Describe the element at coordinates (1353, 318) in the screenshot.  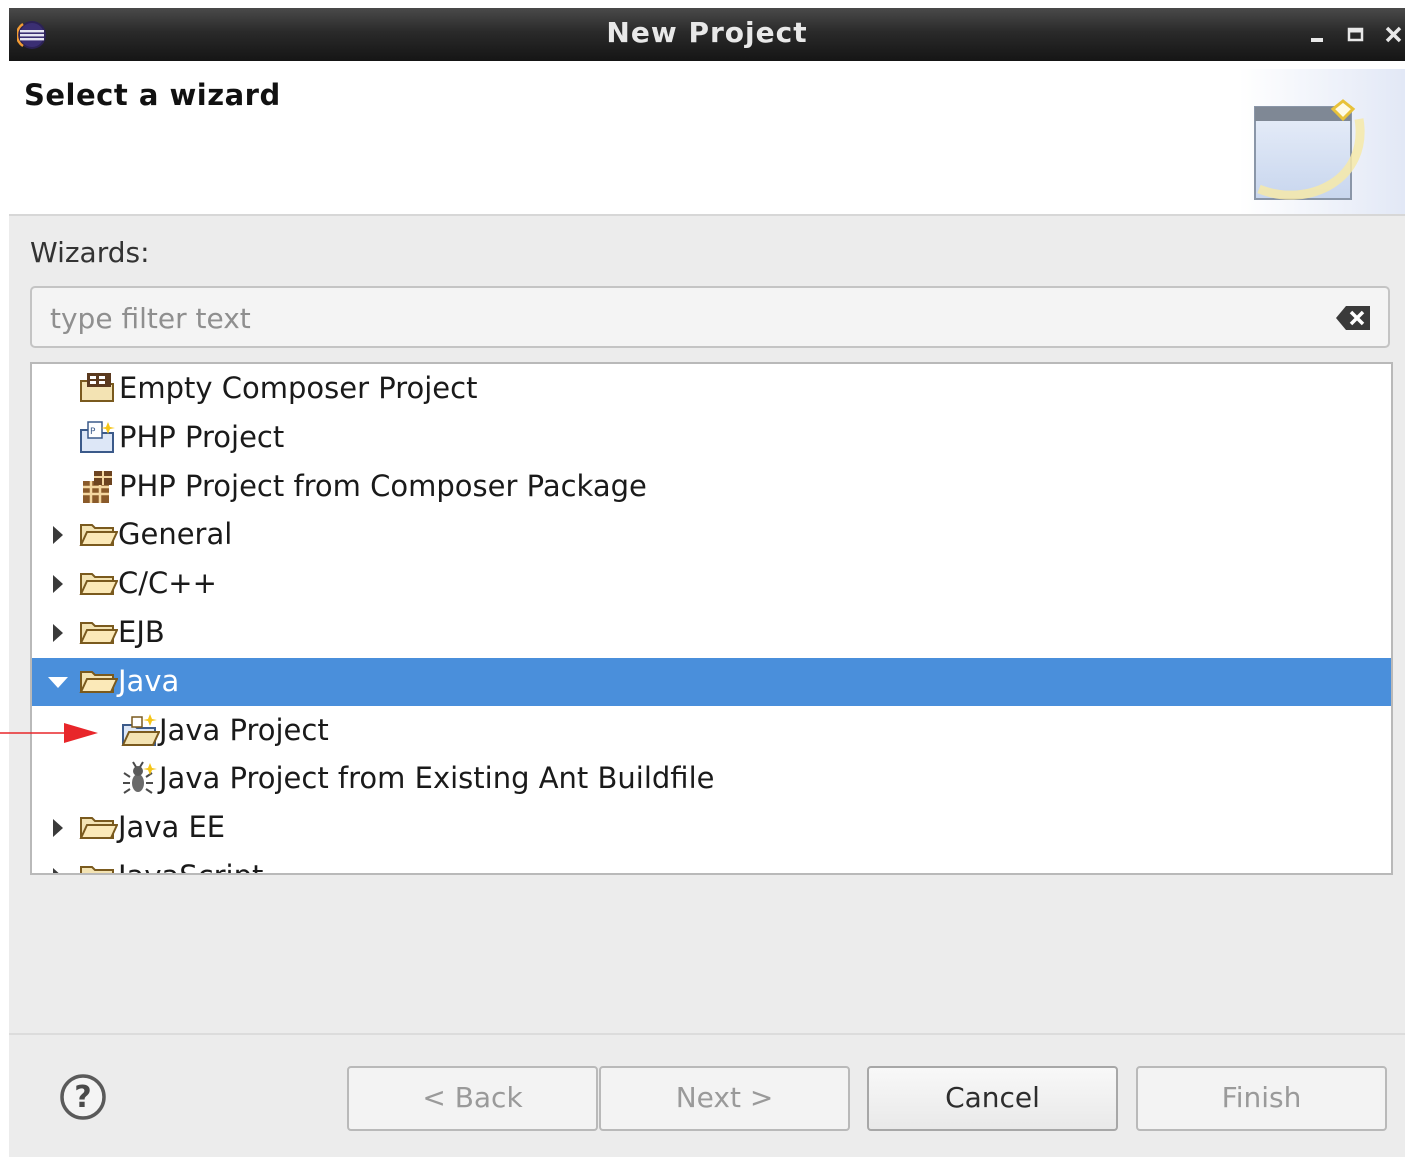
I see `clear-filter-icon` at that location.